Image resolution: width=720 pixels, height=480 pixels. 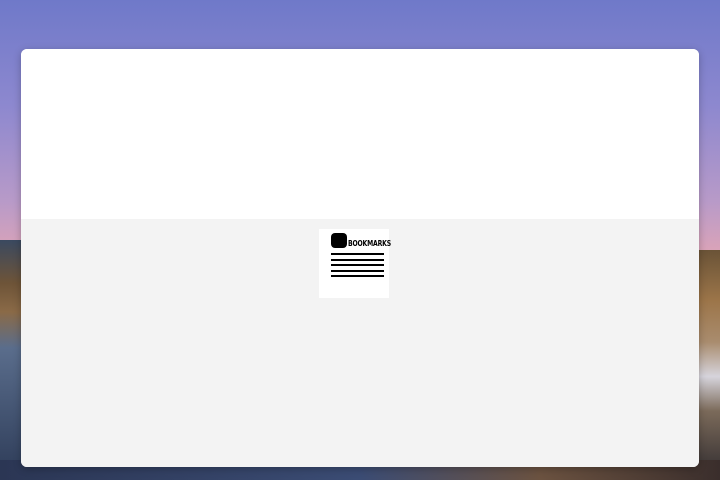 I want to click on tile-notch, so click(x=326, y=236).